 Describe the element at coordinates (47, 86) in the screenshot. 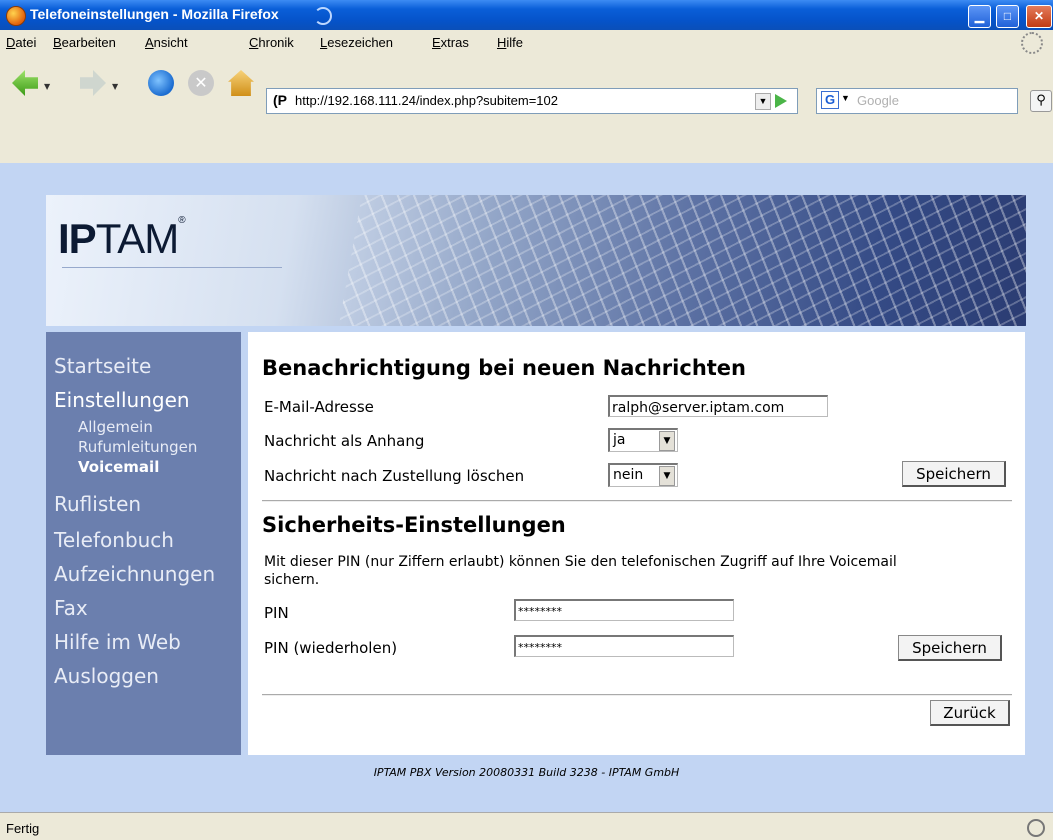

I see `back-history-dropdown-icon: ▼` at that location.